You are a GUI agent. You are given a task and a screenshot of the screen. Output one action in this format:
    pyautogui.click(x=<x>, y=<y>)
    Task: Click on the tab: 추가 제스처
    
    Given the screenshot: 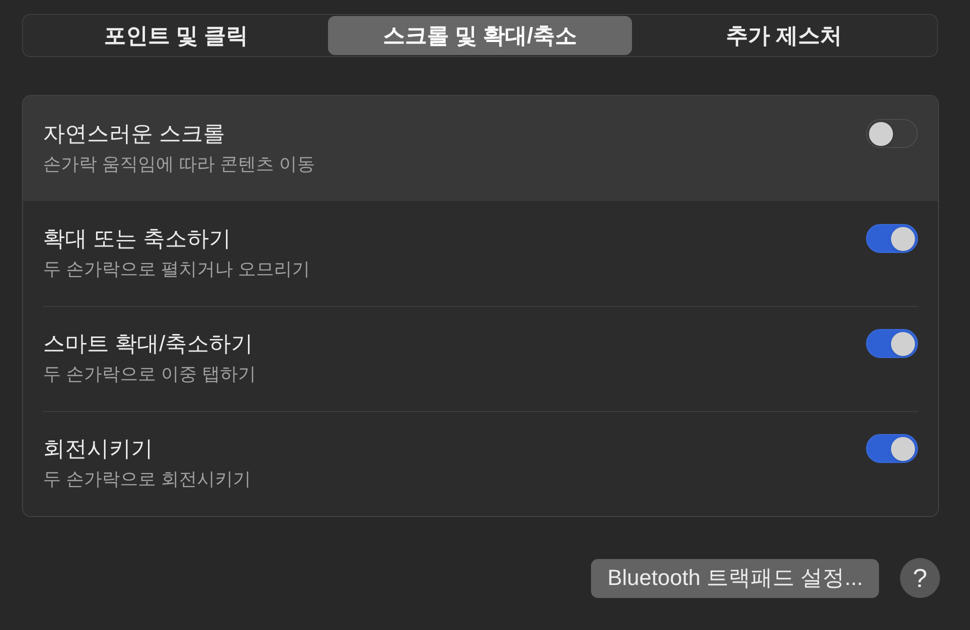 What is the action you would take?
    pyautogui.click(x=784, y=35)
    